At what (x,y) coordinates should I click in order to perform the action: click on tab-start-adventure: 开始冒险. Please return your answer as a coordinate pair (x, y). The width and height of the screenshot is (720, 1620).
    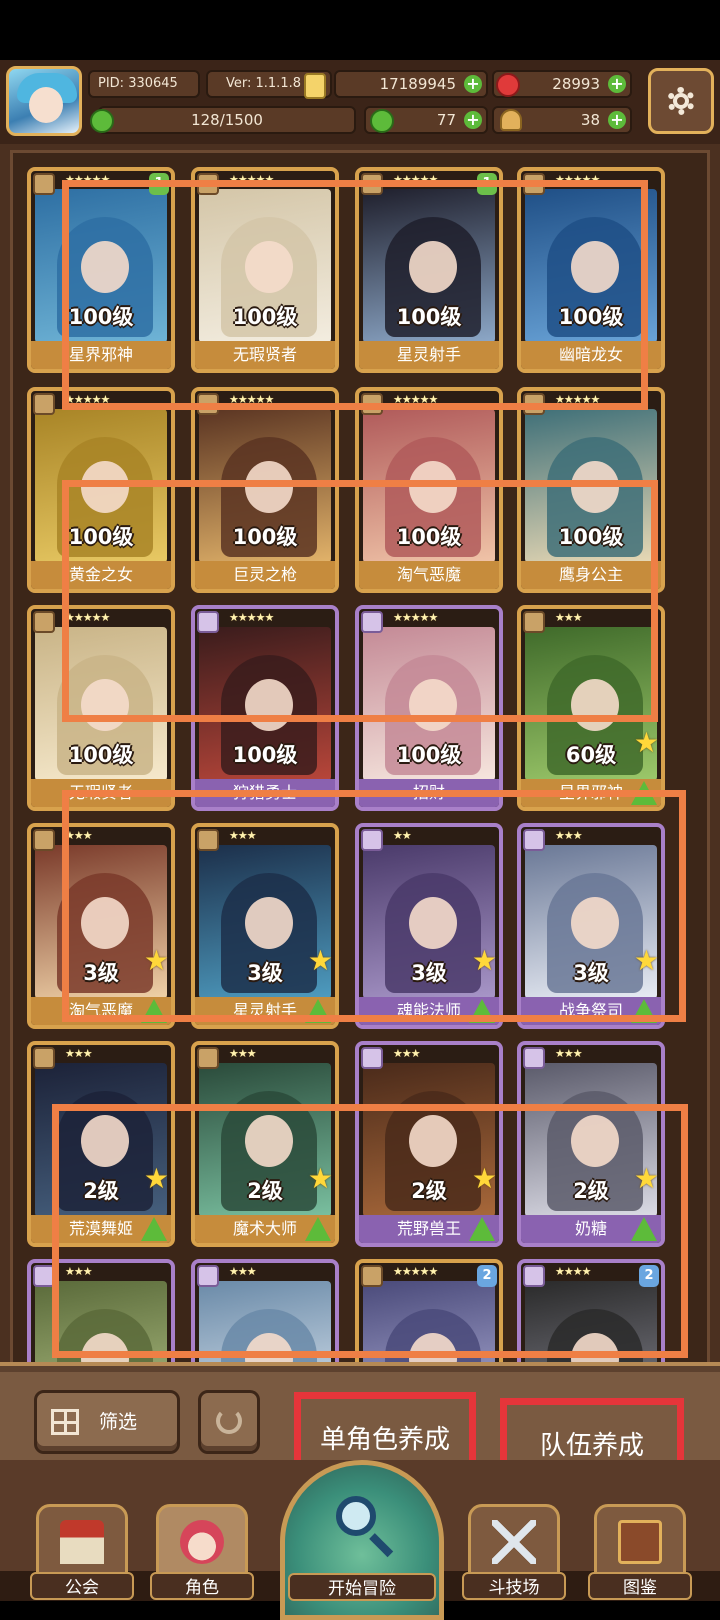
    Looking at the image, I should click on (362, 1540).